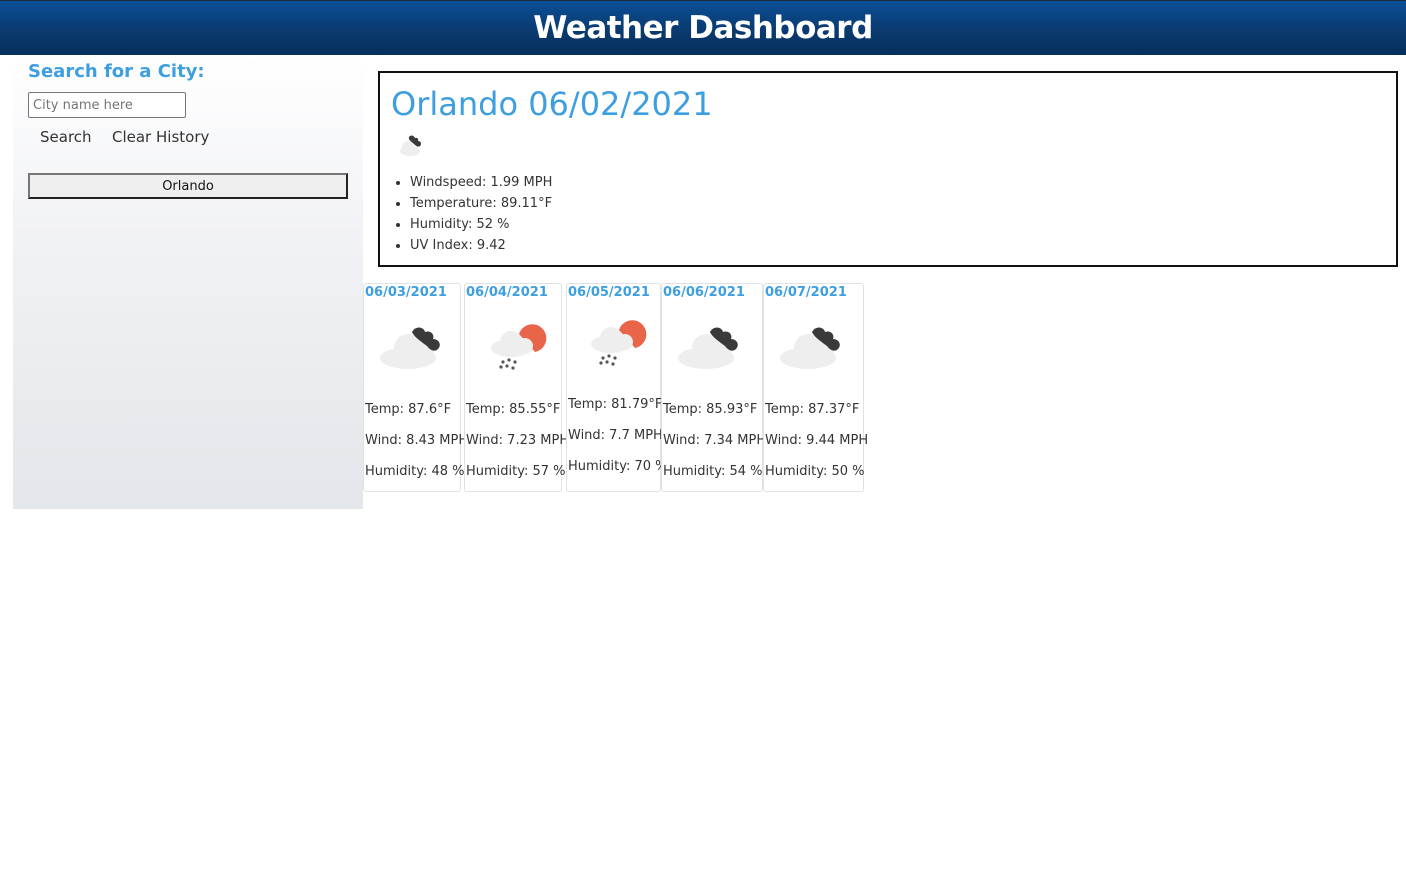 This screenshot has width=1406, height=876. What do you see at coordinates (160, 137) in the screenshot?
I see `clear-history-button: Clear History` at bounding box center [160, 137].